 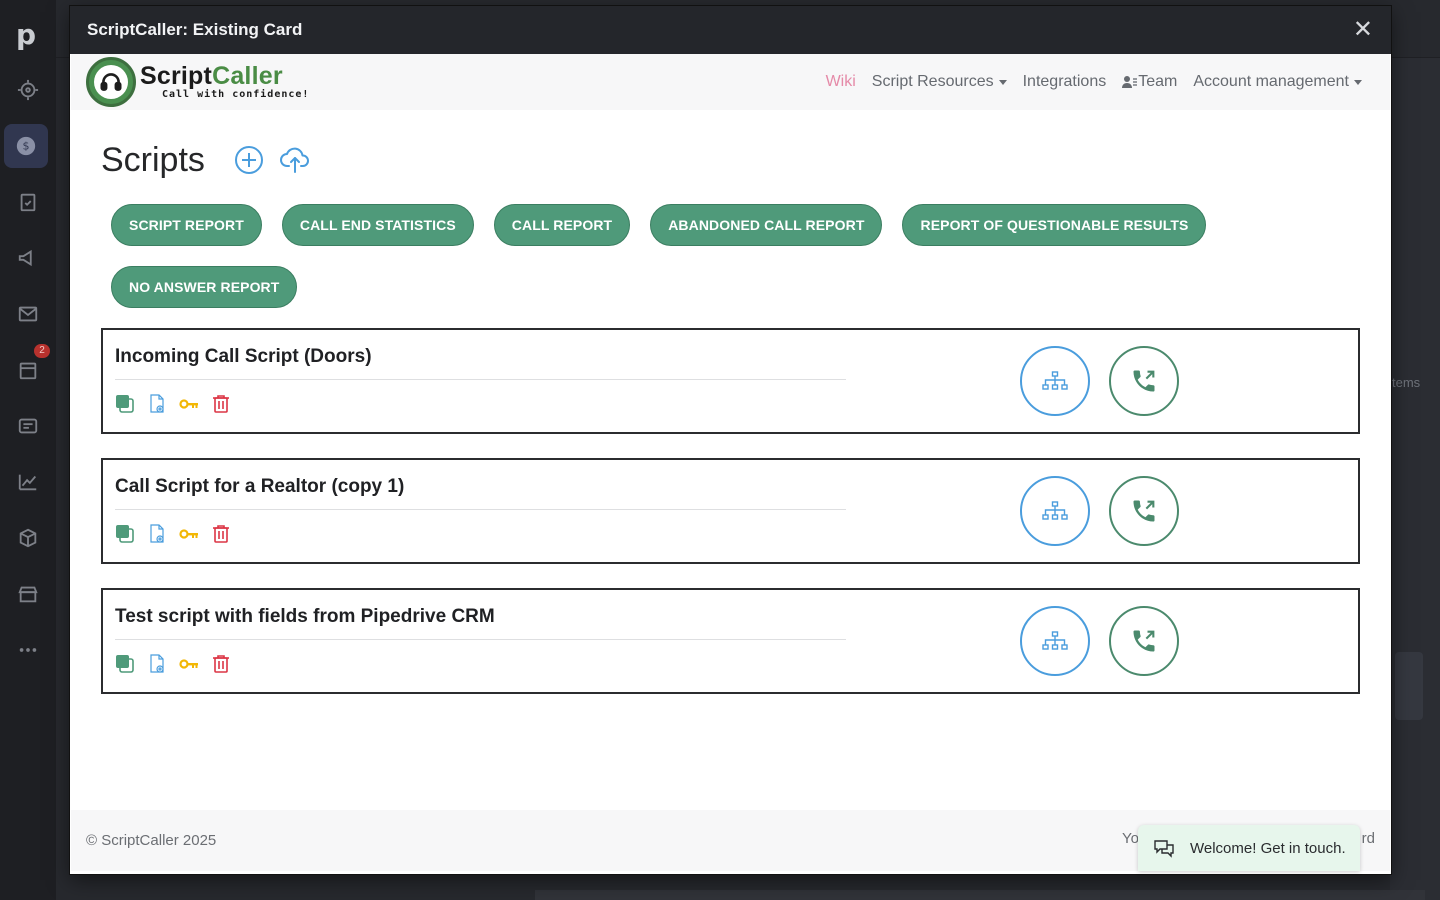 What do you see at coordinates (766, 225) in the screenshot?
I see `abandoned-call-report-button: ABANDONED CALL REPORT` at bounding box center [766, 225].